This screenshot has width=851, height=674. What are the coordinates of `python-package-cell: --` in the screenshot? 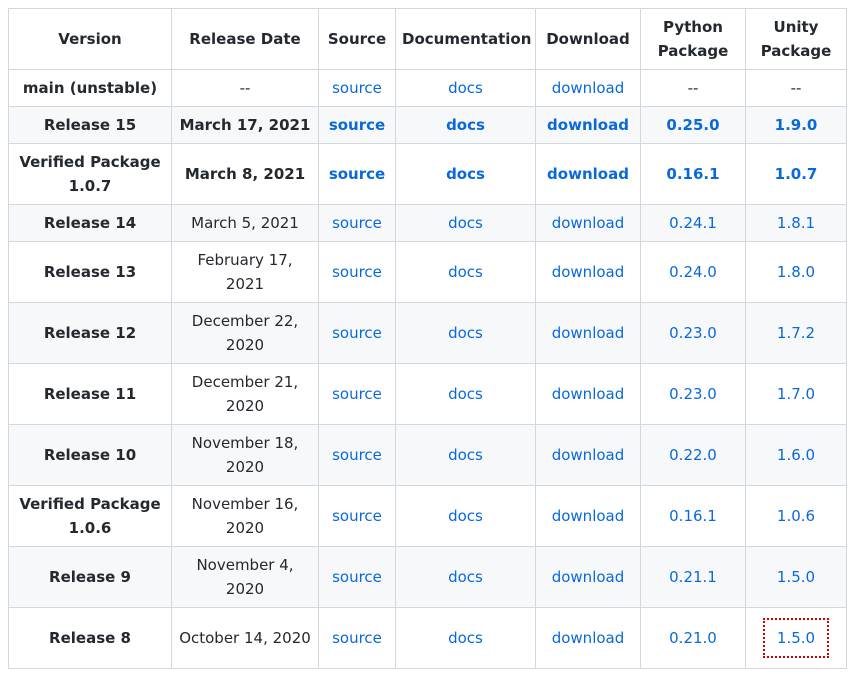 It's located at (693, 88).